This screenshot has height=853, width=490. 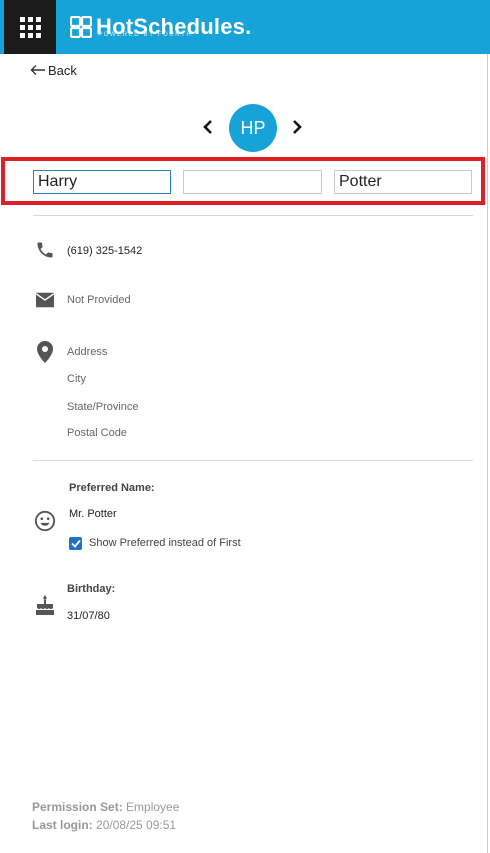 I want to click on chevron-right-icon, so click(x=297, y=127).